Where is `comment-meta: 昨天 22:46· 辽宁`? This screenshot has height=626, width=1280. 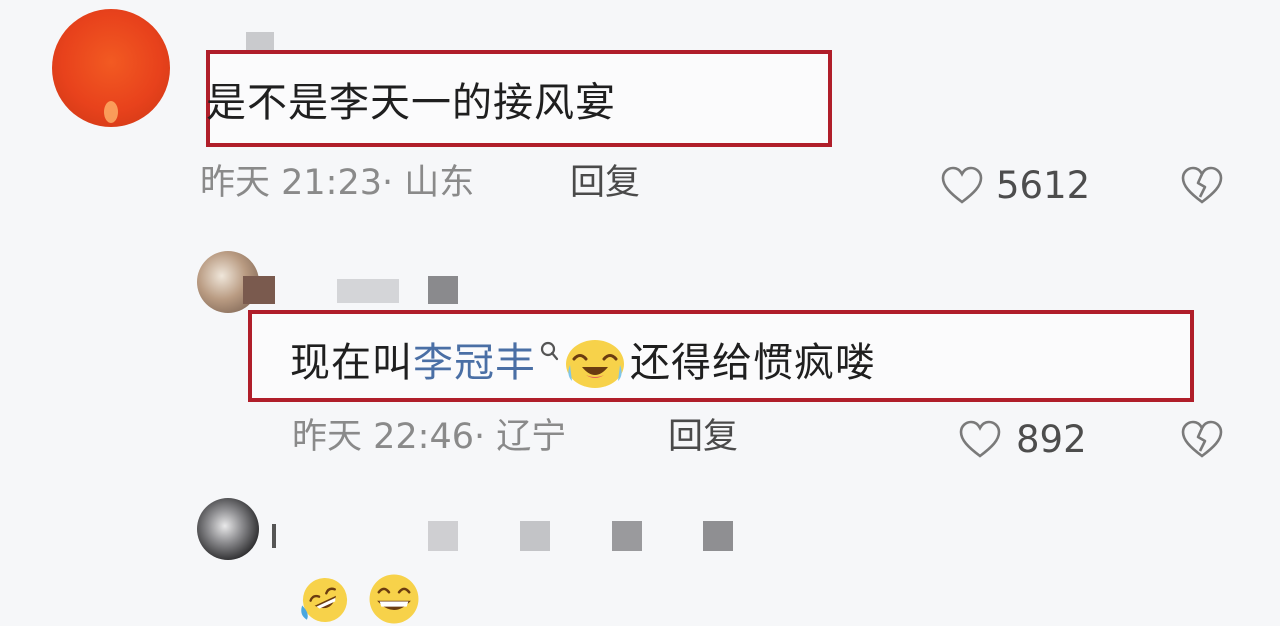
comment-meta: 昨天 22:46· 辽宁 is located at coordinates (429, 437).